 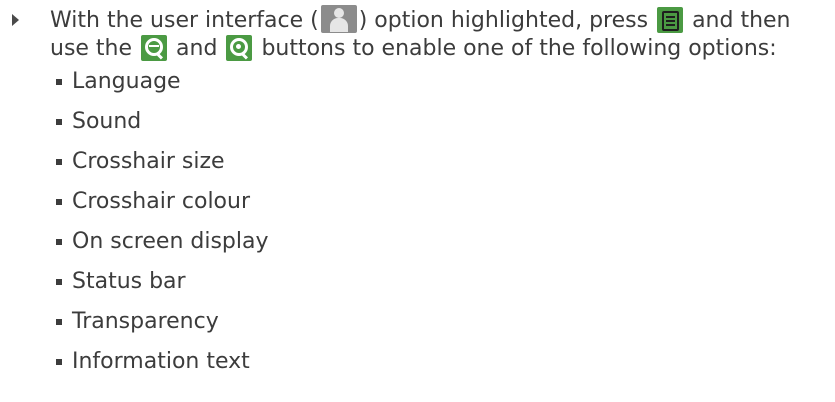 What do you see at coordinates (91, 48) in the screenshot?
I see `instruction-text-2a: use the` at bounding box center [91, 48].